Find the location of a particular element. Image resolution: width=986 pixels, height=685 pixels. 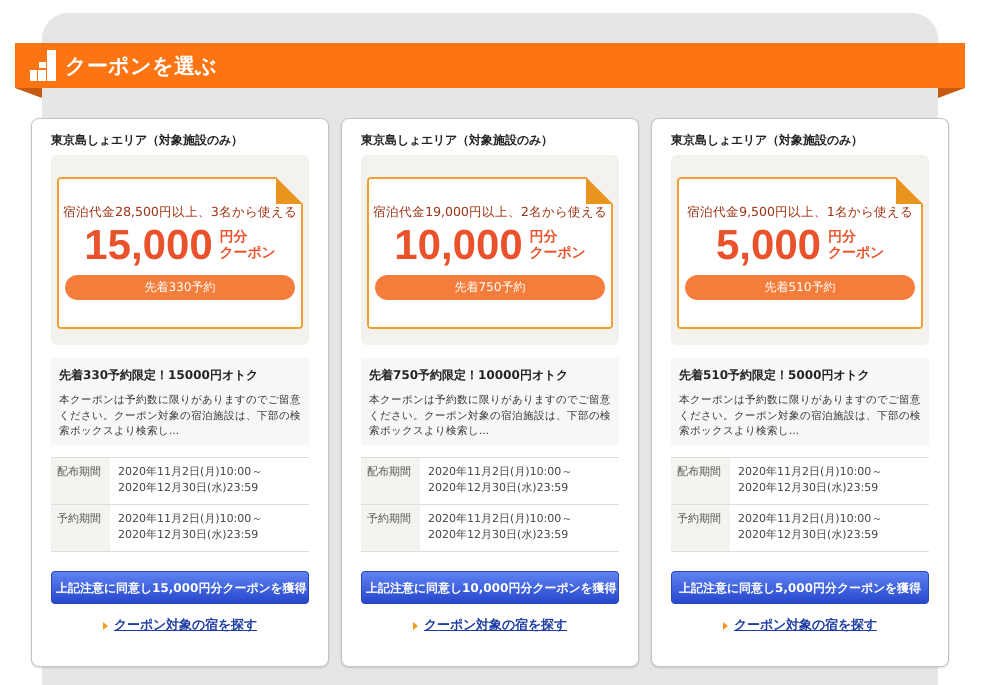

coupon-condition: 宿泊代金19,000円以上、2名から使える is located at coordinates (490, 212).